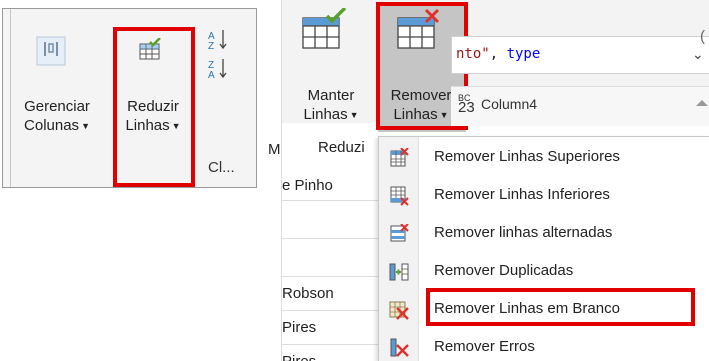  I want to click on column-name: Column4, so click(509, 104).